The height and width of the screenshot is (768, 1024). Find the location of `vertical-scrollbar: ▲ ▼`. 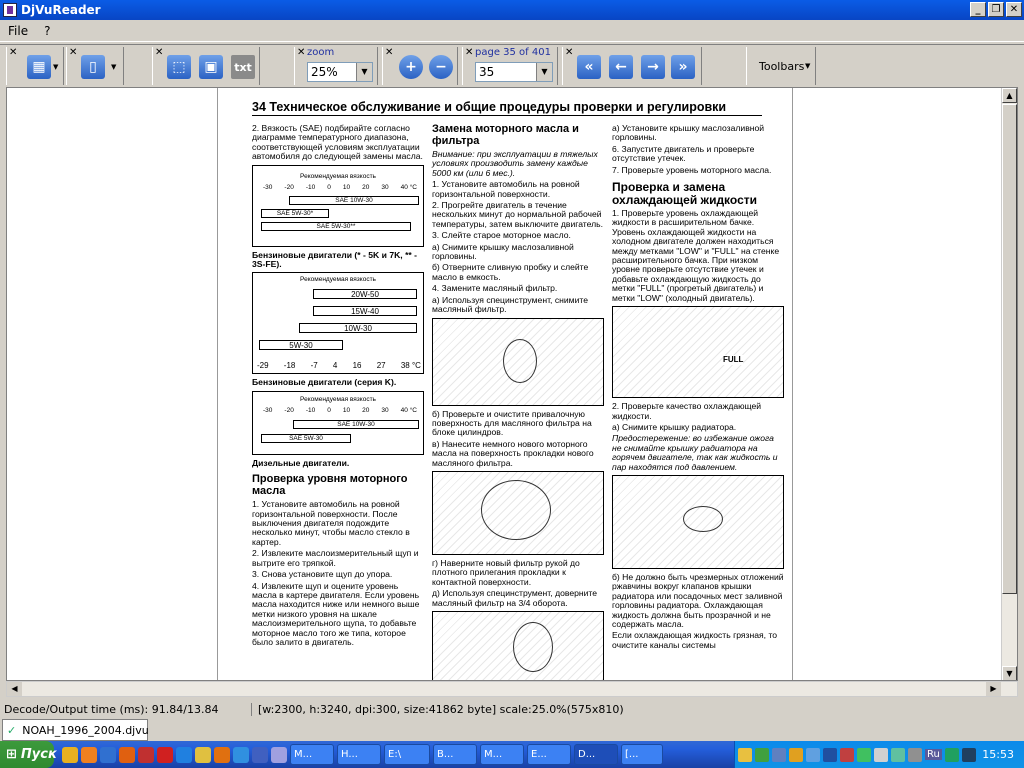

vertical-scrollbar: ▲ ▼ is located at coordinates (1009, 384).